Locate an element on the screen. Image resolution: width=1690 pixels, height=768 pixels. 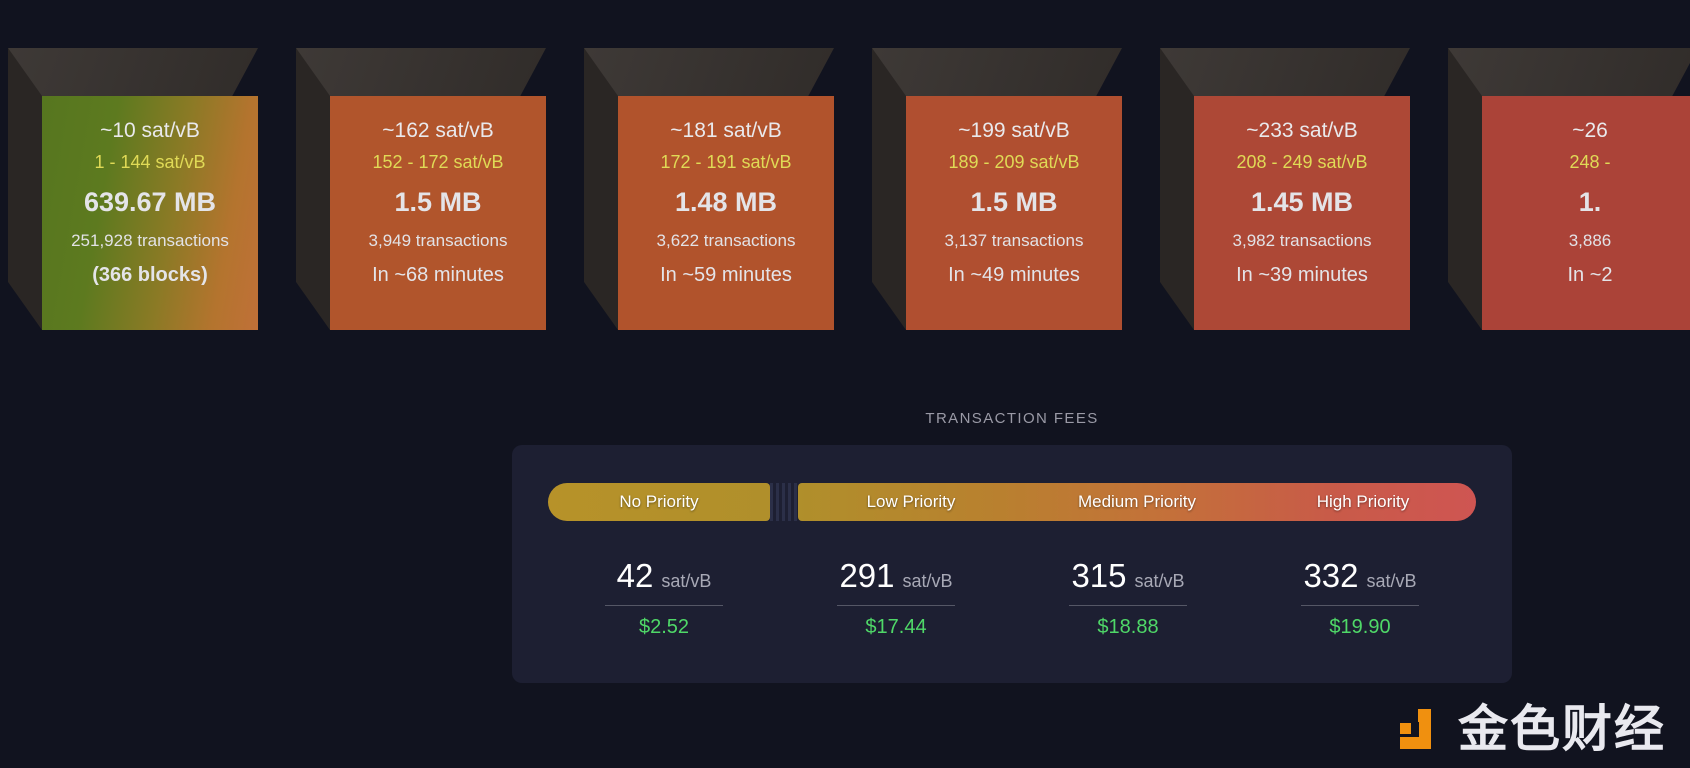
fee-rate-value: 291 is located at coordinates (867, 575).